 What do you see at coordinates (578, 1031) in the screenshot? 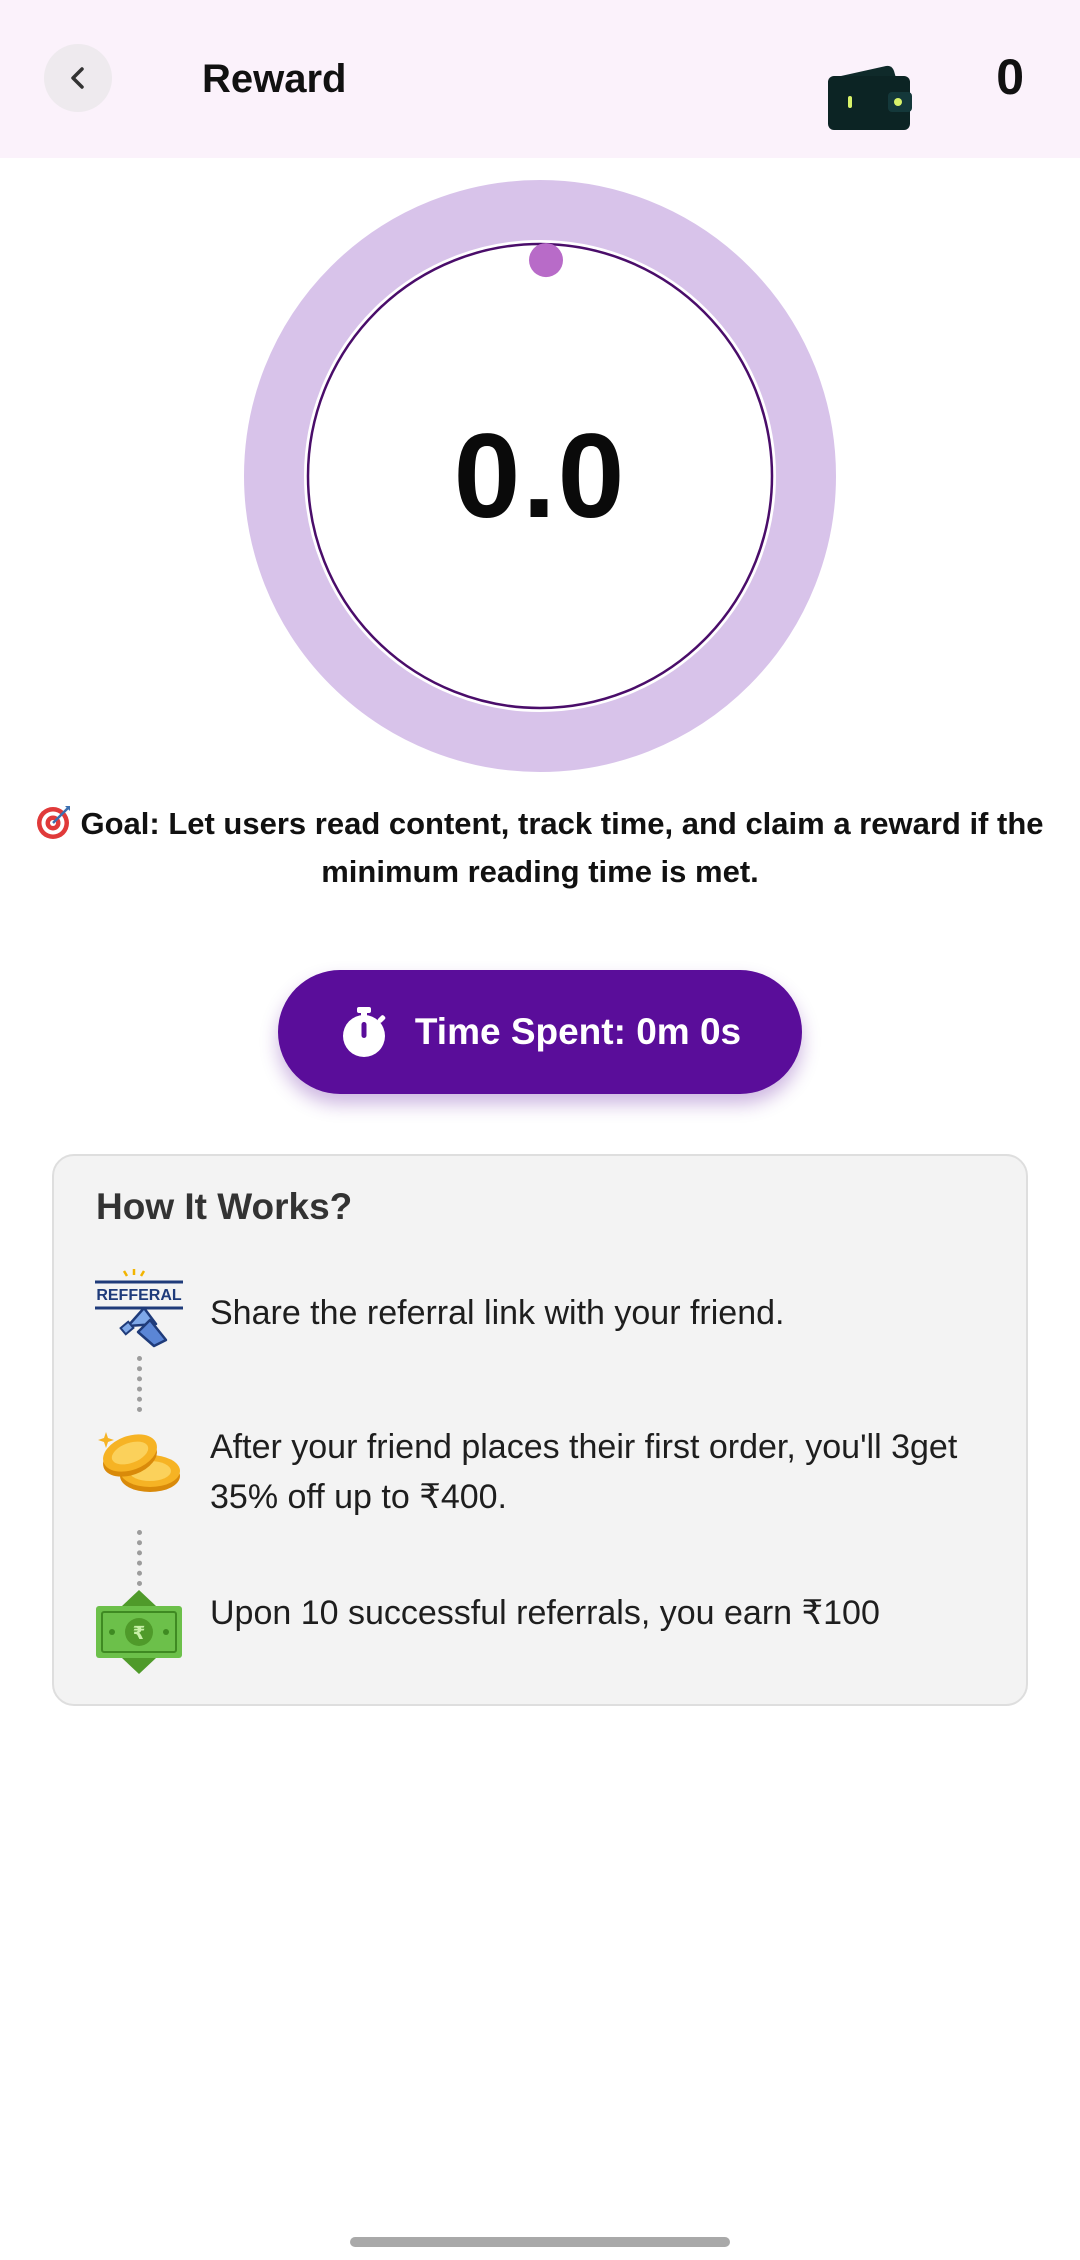
I see `time-spent-label: Time Spent: 0m 0s` at bounding box center [578, 1031].